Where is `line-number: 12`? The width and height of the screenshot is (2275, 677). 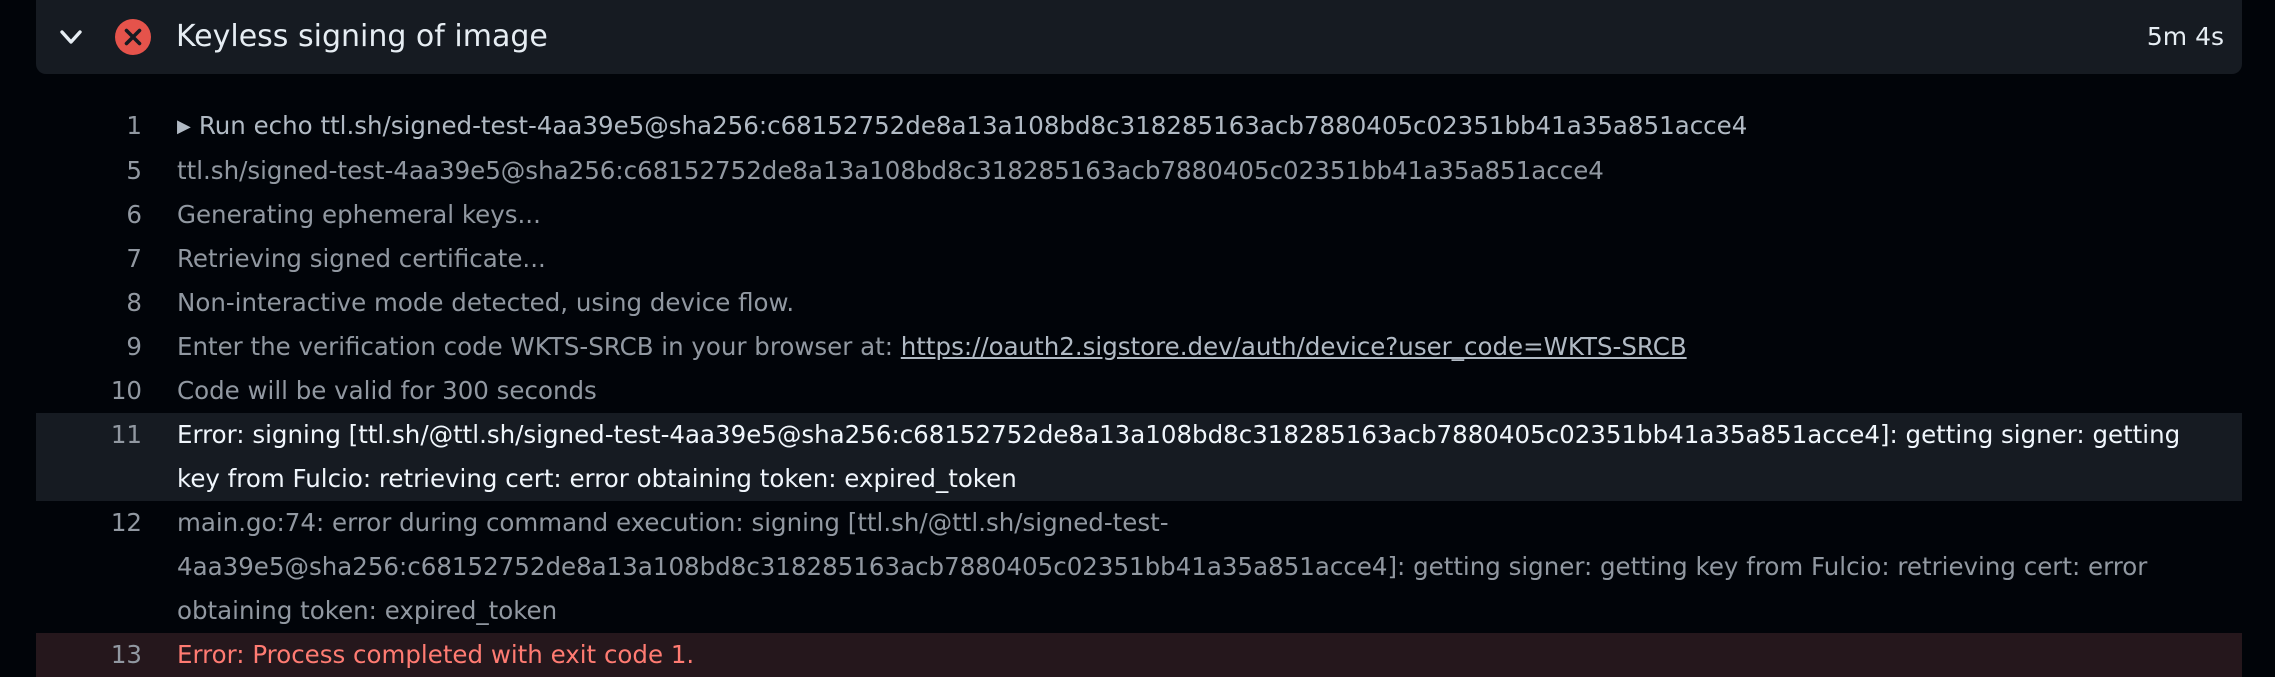
line-number: 12 is located at coordinates (89, 523).